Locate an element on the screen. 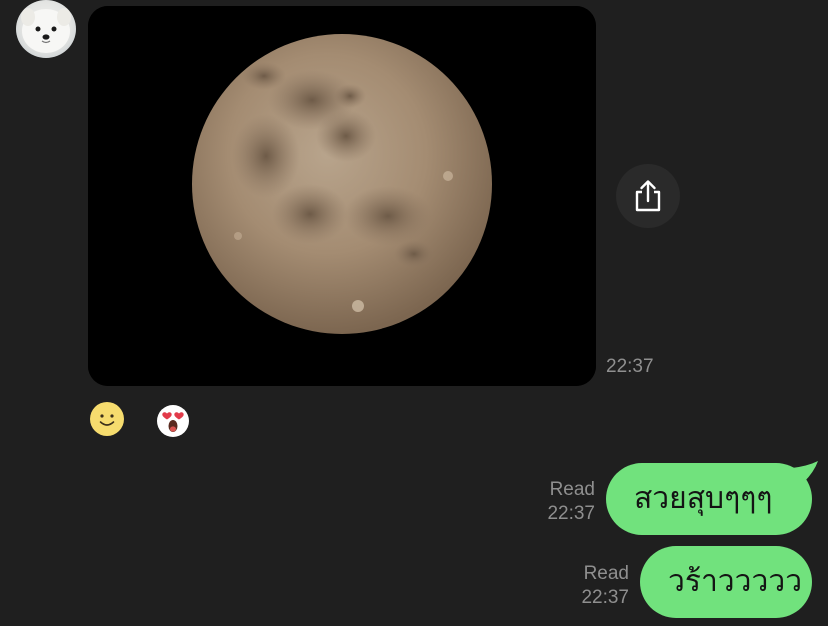 Image resolution: width=828 pixels, height=626 pixels. reaction-heart-eyes is located at coordinates (173, 421).